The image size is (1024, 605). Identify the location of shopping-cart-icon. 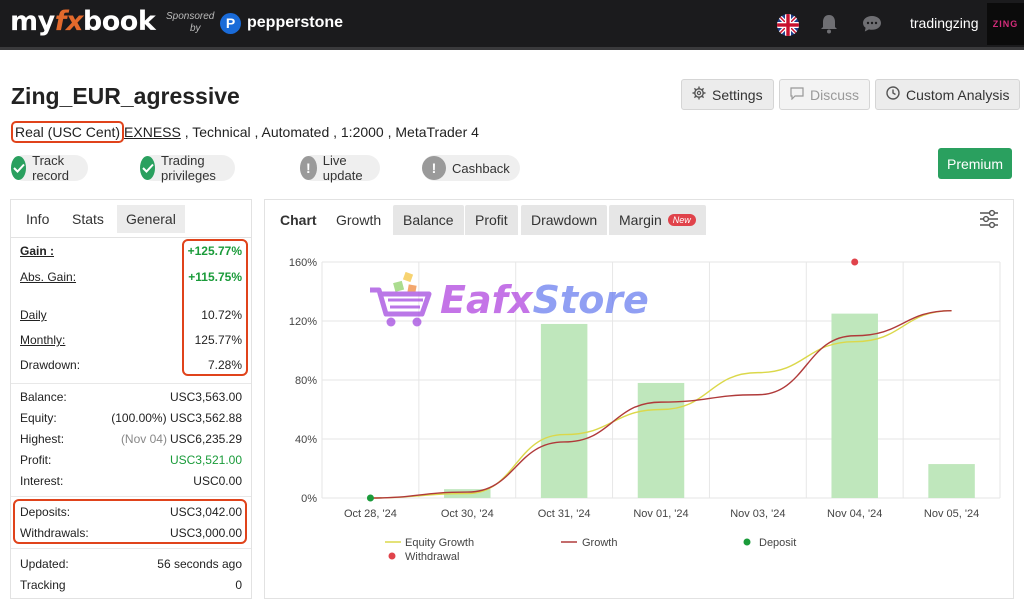
(401, 299).